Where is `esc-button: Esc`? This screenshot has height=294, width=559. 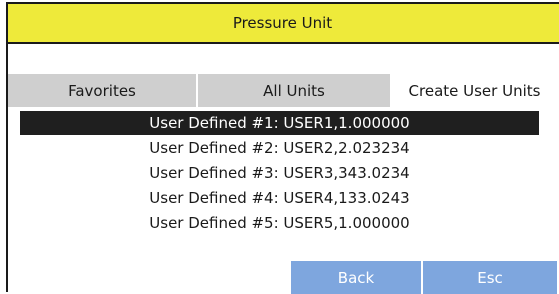 esc-button: Esc is located at coordinates (490, 277).